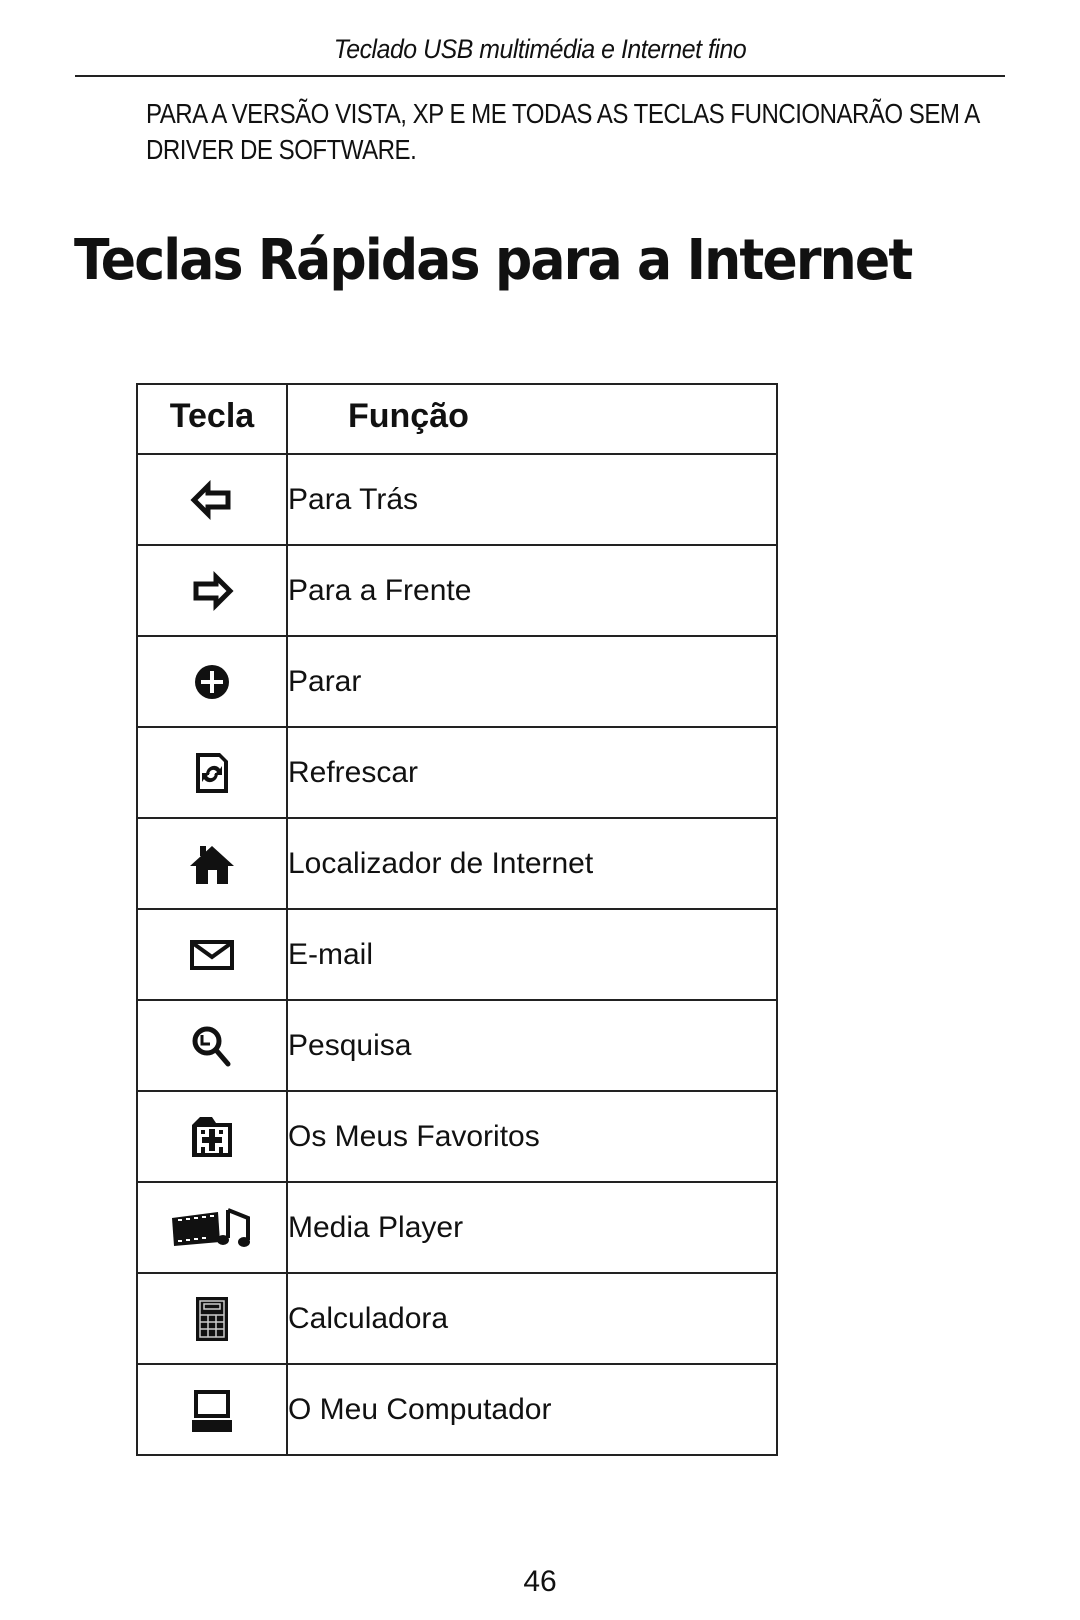 The width and height of the screenshot is (1080, 1620). What do you see at coordinates (532, 419) in the screenshot?
I see `column-header-function: Função` at bounding box center [532, 419].